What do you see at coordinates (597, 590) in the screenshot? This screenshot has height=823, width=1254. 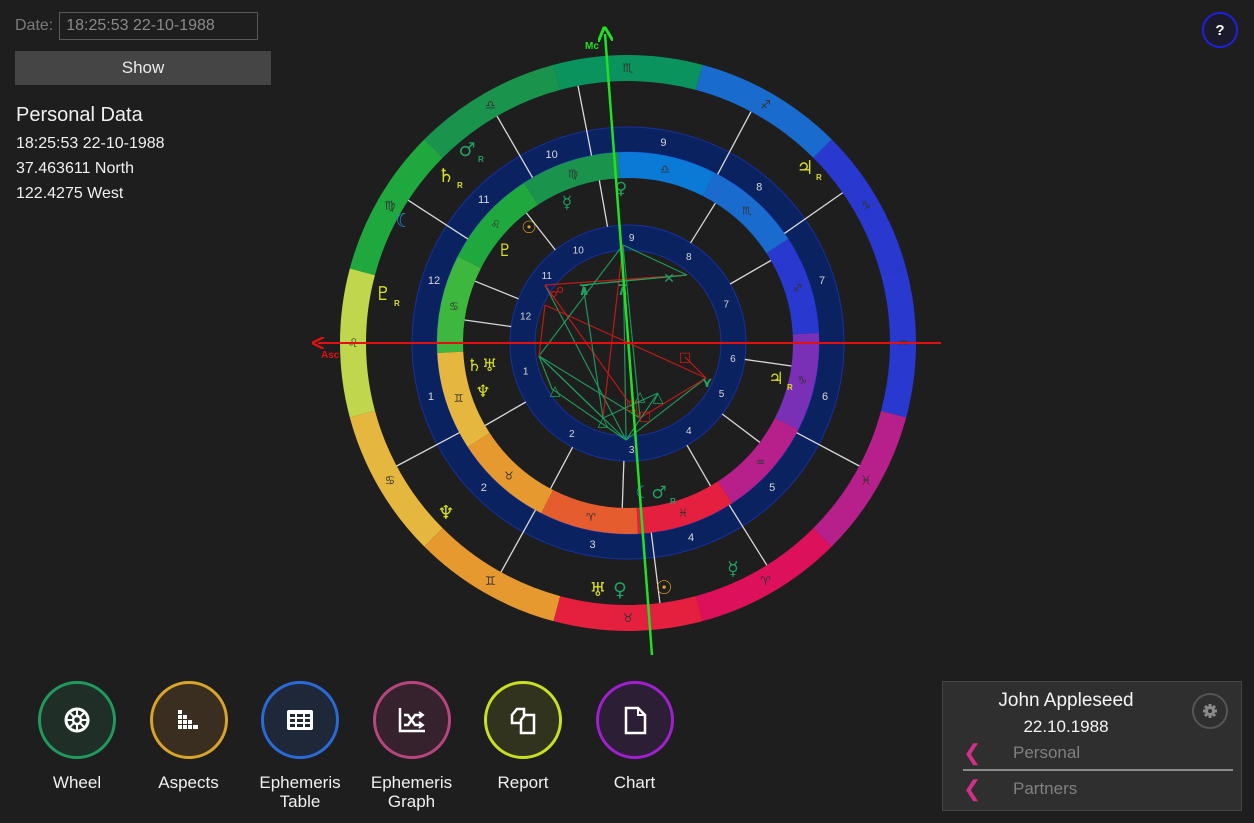 I see `planet-glyph: ♅` at bounding box center [597, 590].